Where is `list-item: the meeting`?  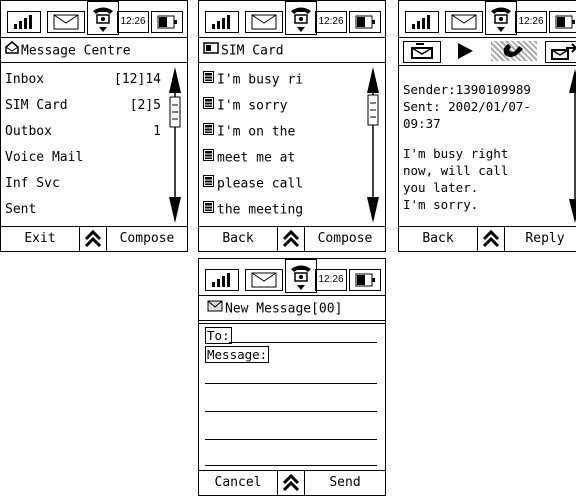 list-item: the meeting is located at coordinates (283, 210).